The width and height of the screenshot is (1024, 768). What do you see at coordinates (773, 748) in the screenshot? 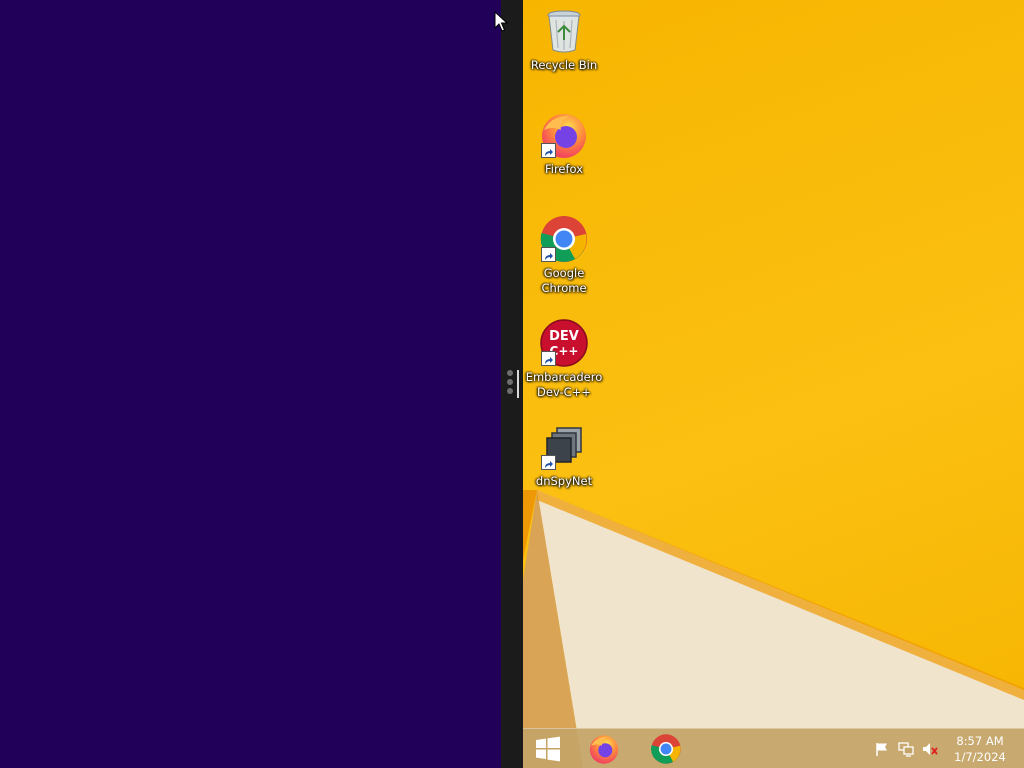
I see `taskbar: 8:57 AM 1/7/2024` at bounding box center [773, 748].